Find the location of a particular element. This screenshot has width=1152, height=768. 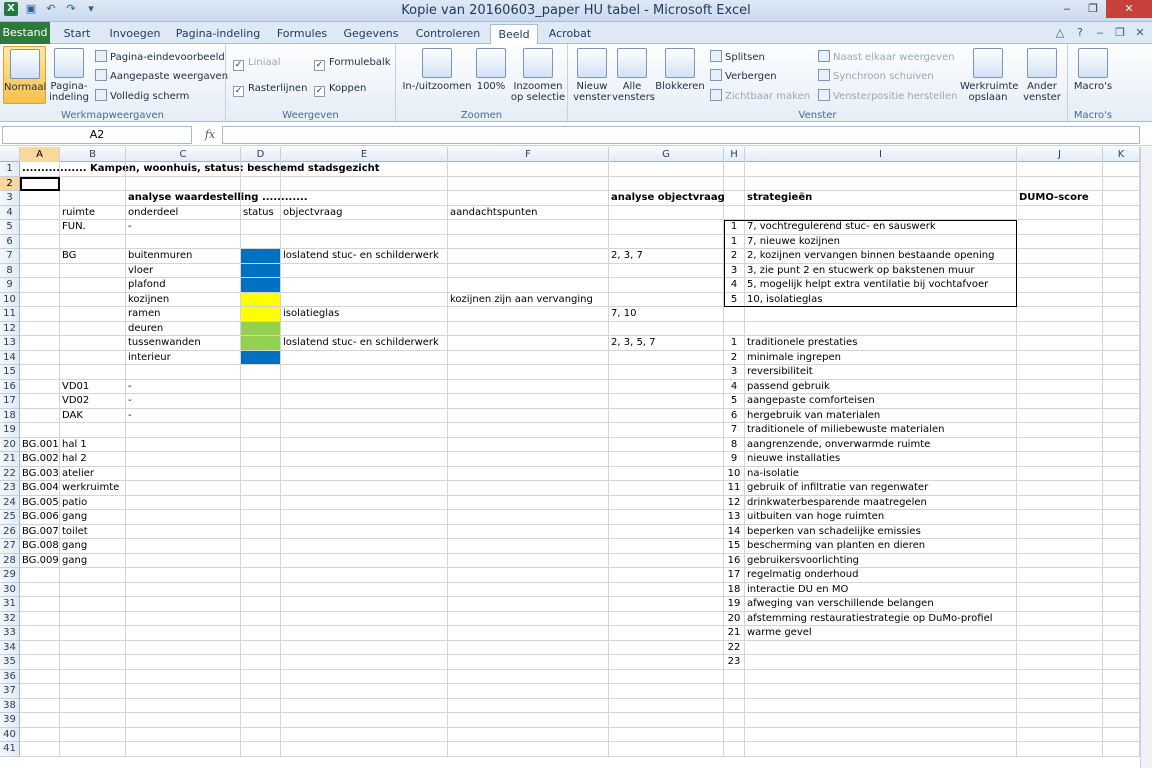

cell-f33 is located at coordinates (528, 633).